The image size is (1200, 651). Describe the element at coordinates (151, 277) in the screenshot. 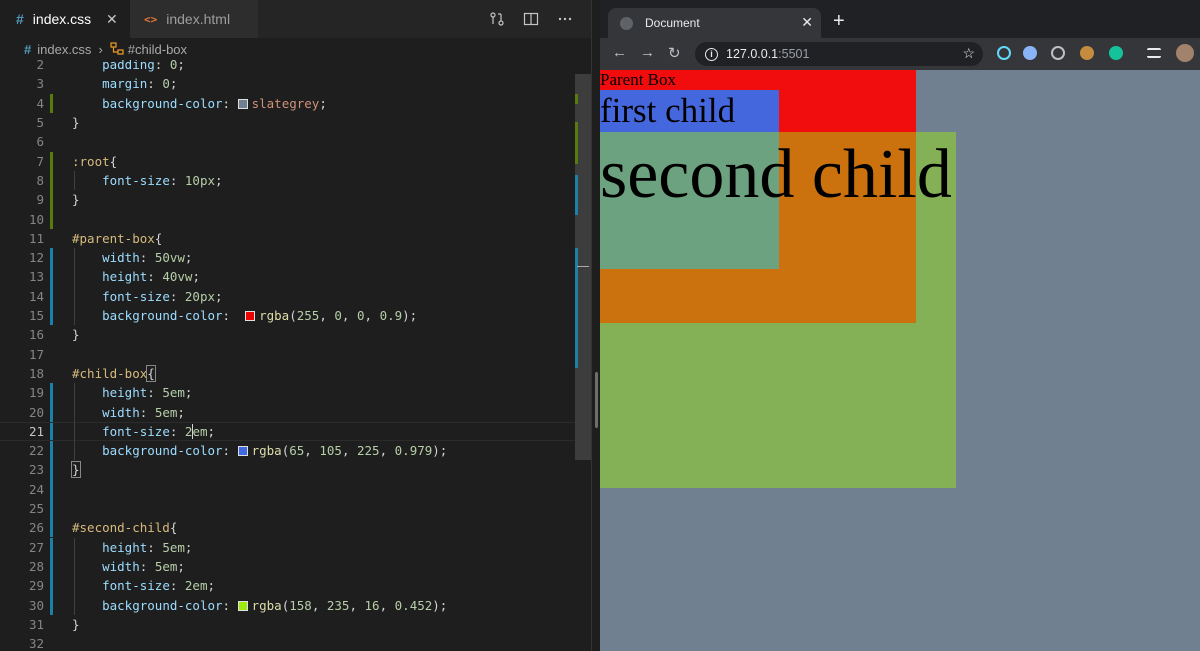

I see `code-text: height: 40vw;` at that location.